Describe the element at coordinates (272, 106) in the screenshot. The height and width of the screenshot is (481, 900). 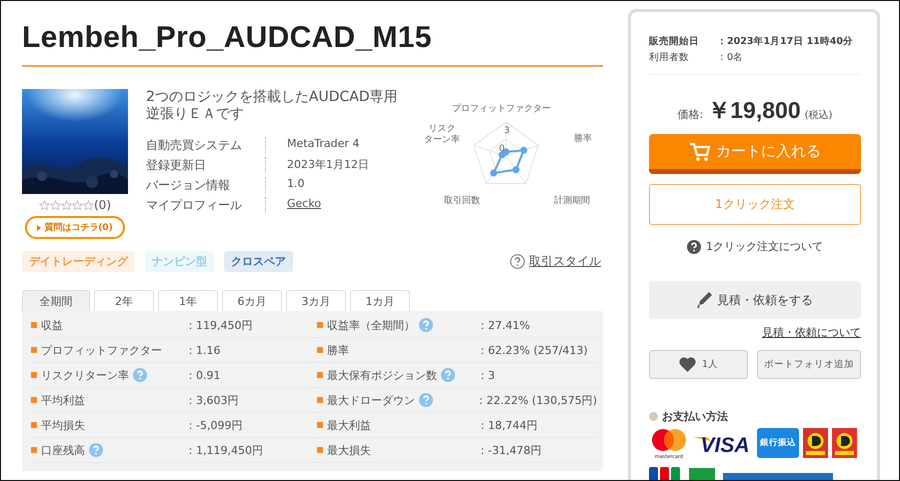
I see `product-description: 2つのロジックを搭載したAUDCAD専用 逆張りＥＡです` at that location.